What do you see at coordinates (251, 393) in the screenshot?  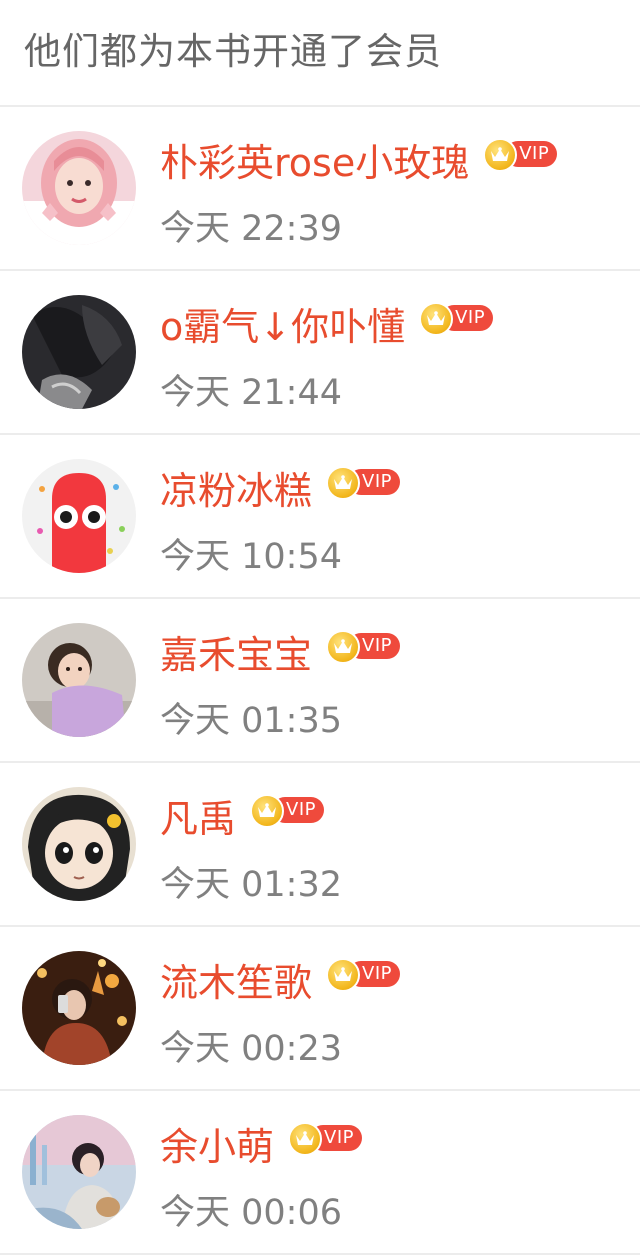 I see `timestamp: 今天 21:44` at bounding box center [251, 393].